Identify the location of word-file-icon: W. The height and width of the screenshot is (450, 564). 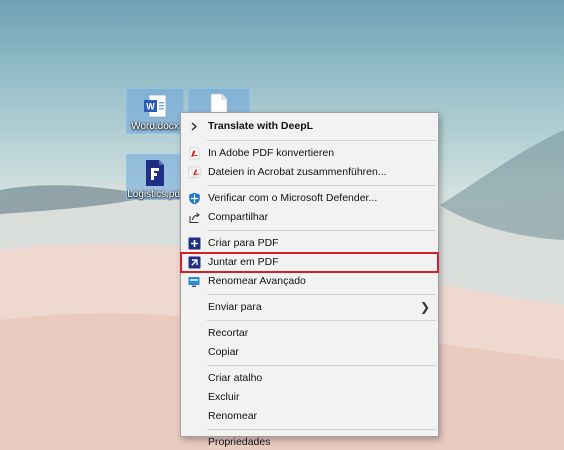
(155, 106).